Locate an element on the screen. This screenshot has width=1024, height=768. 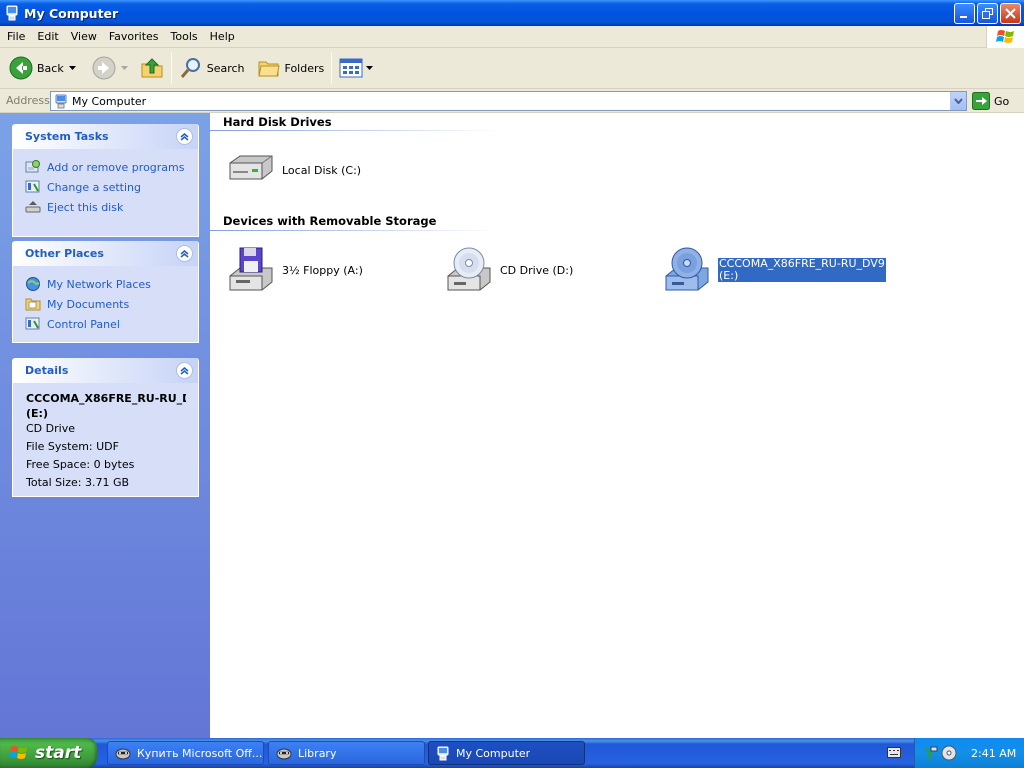
details-item-name: CCCOMA_X86FRE_RU-RU_DV9 is located at coordinates (106, 398).